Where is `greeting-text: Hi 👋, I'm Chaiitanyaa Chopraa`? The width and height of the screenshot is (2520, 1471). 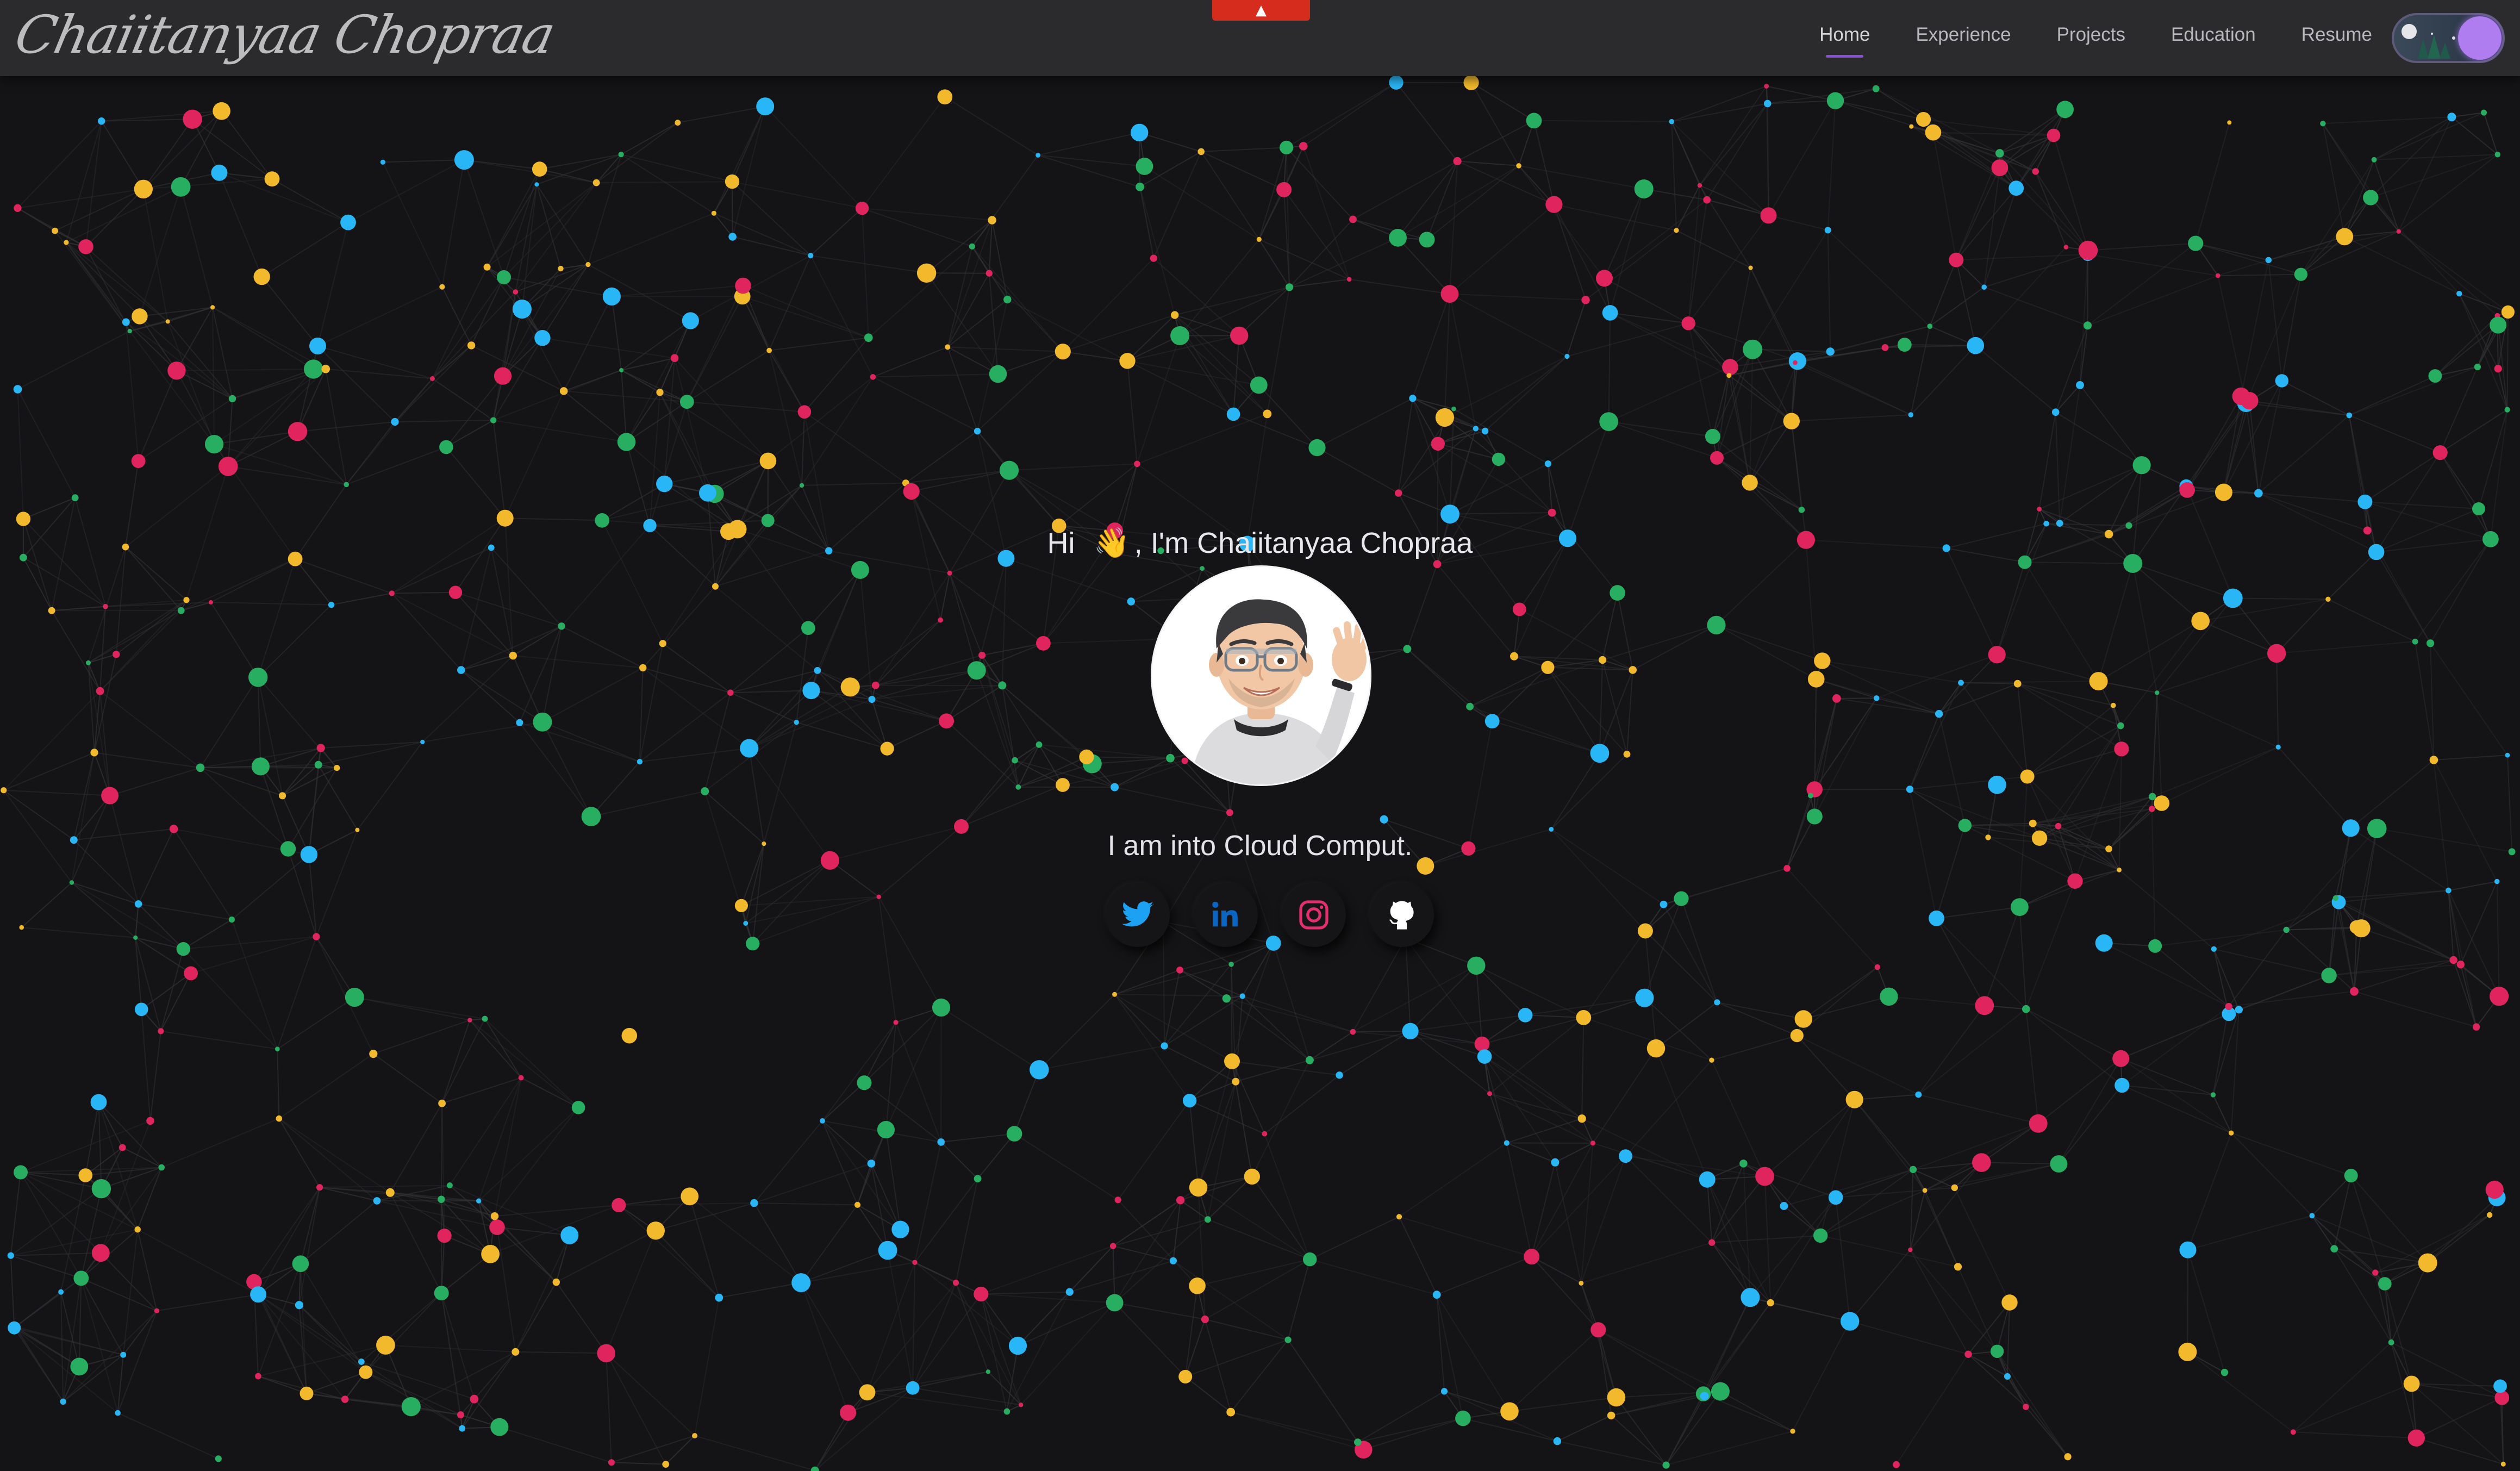
greeting-text: Hi 👋, I'm Chaiitanyaa Chopraa is located at coordinates (1260, 543).